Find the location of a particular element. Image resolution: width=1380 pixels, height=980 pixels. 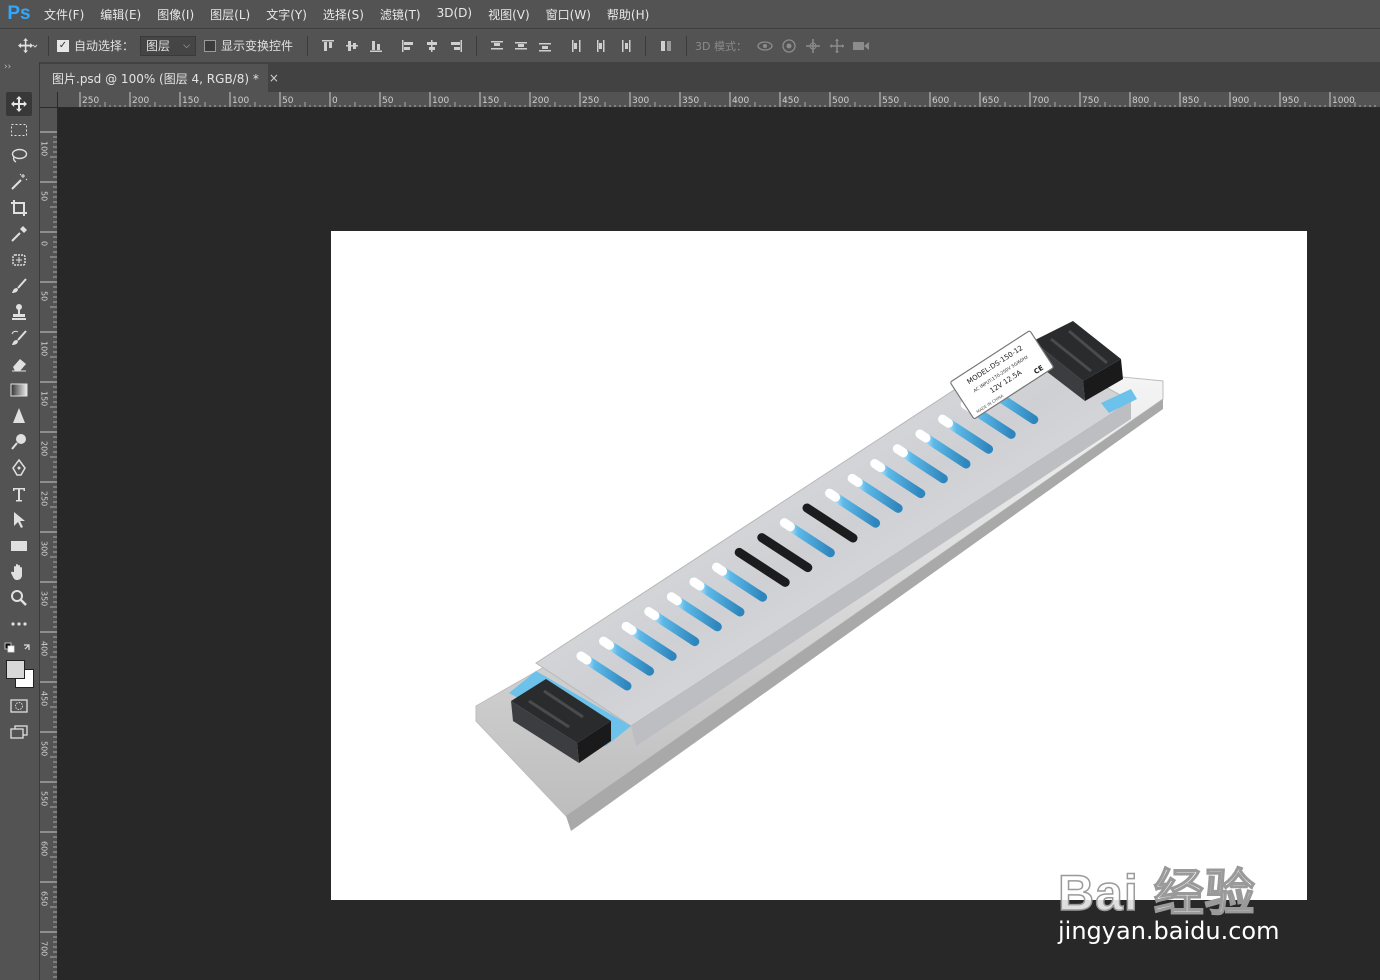

menu-item: 选择(S) is located at coordinates (343, 14).